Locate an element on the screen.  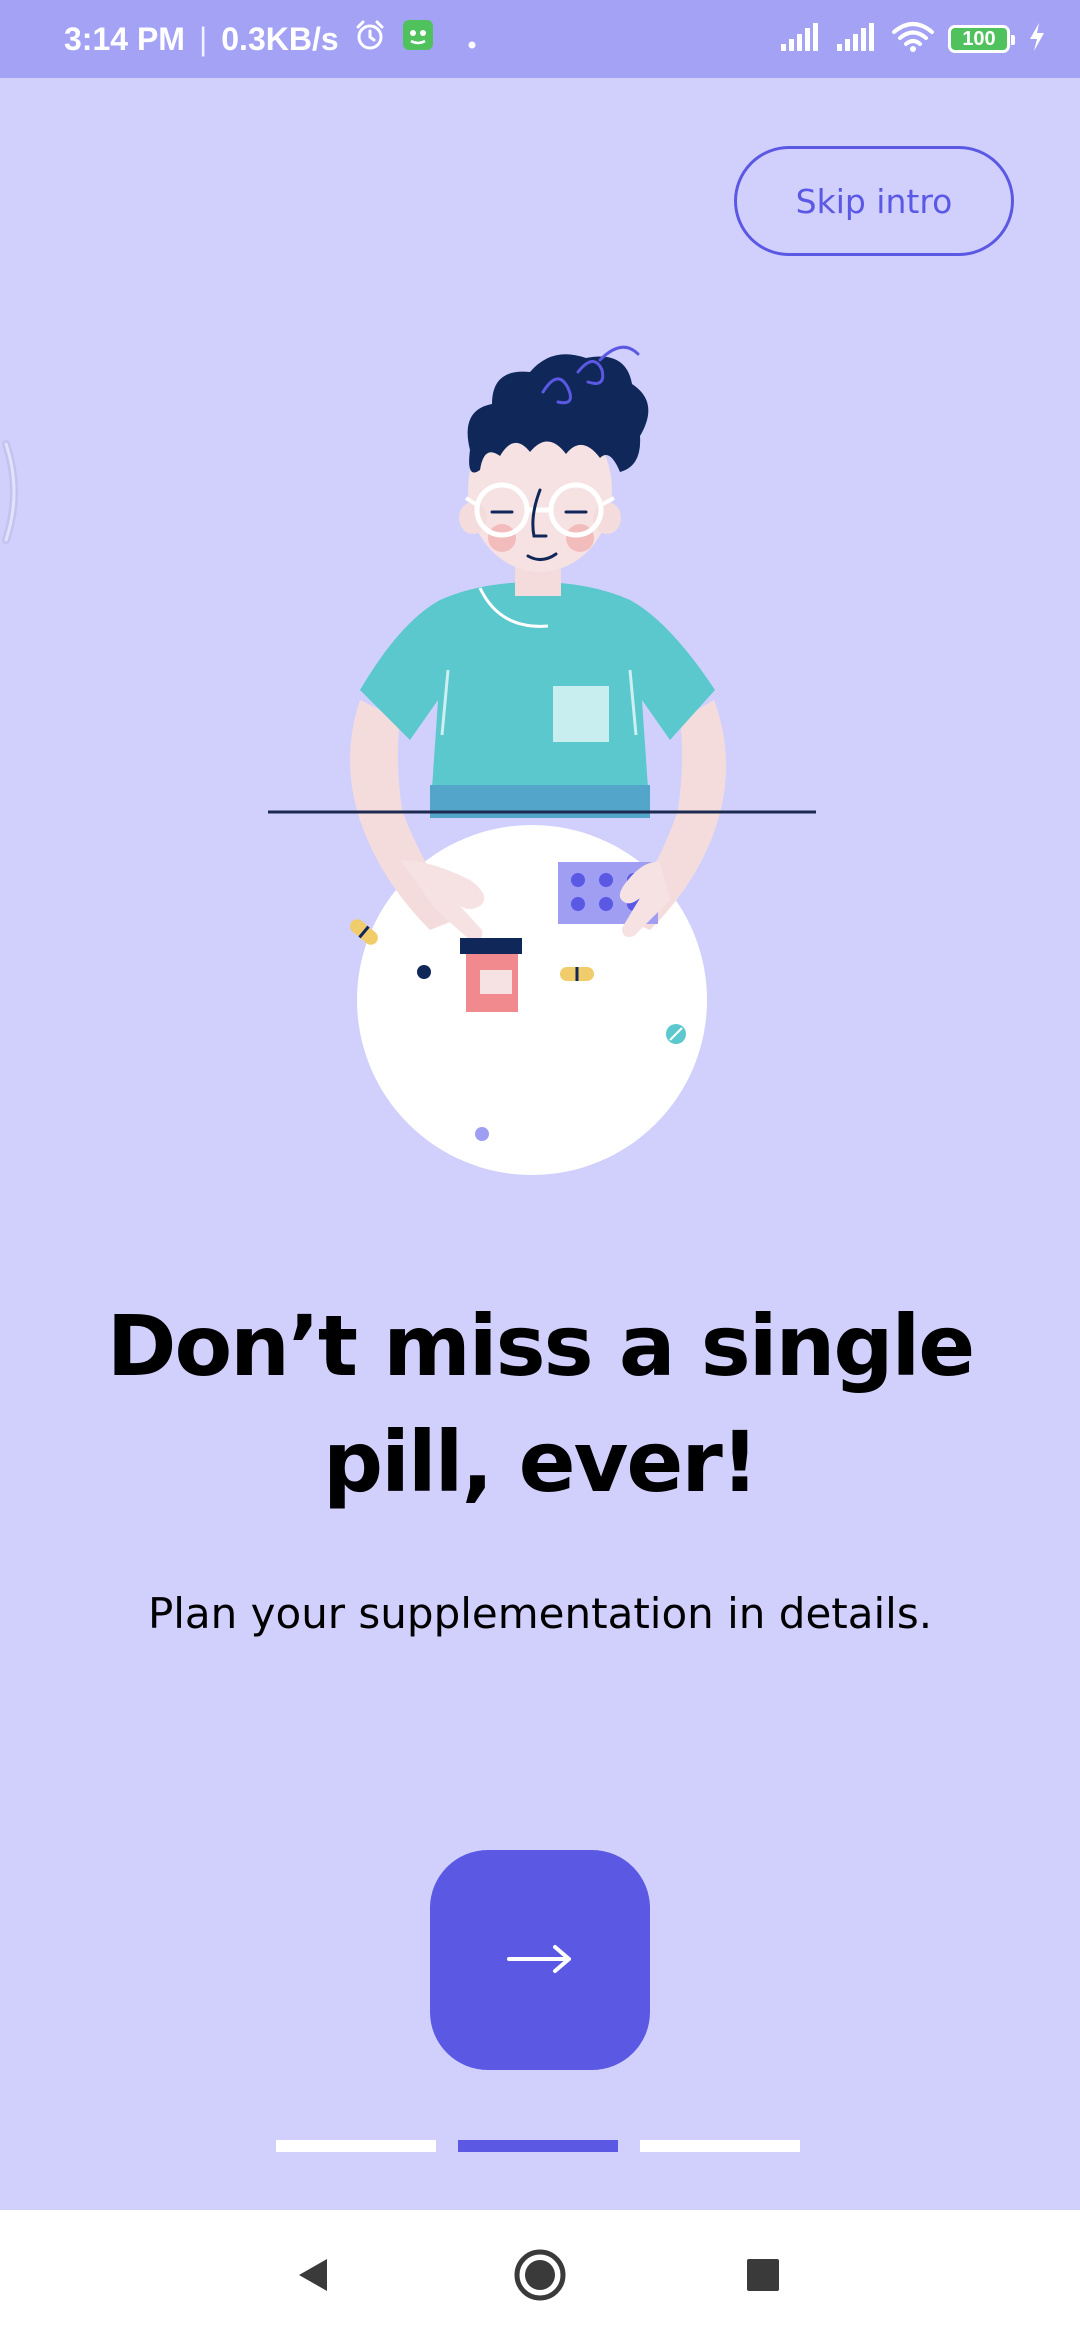
recents-button is located at coordinates (763, 2277).